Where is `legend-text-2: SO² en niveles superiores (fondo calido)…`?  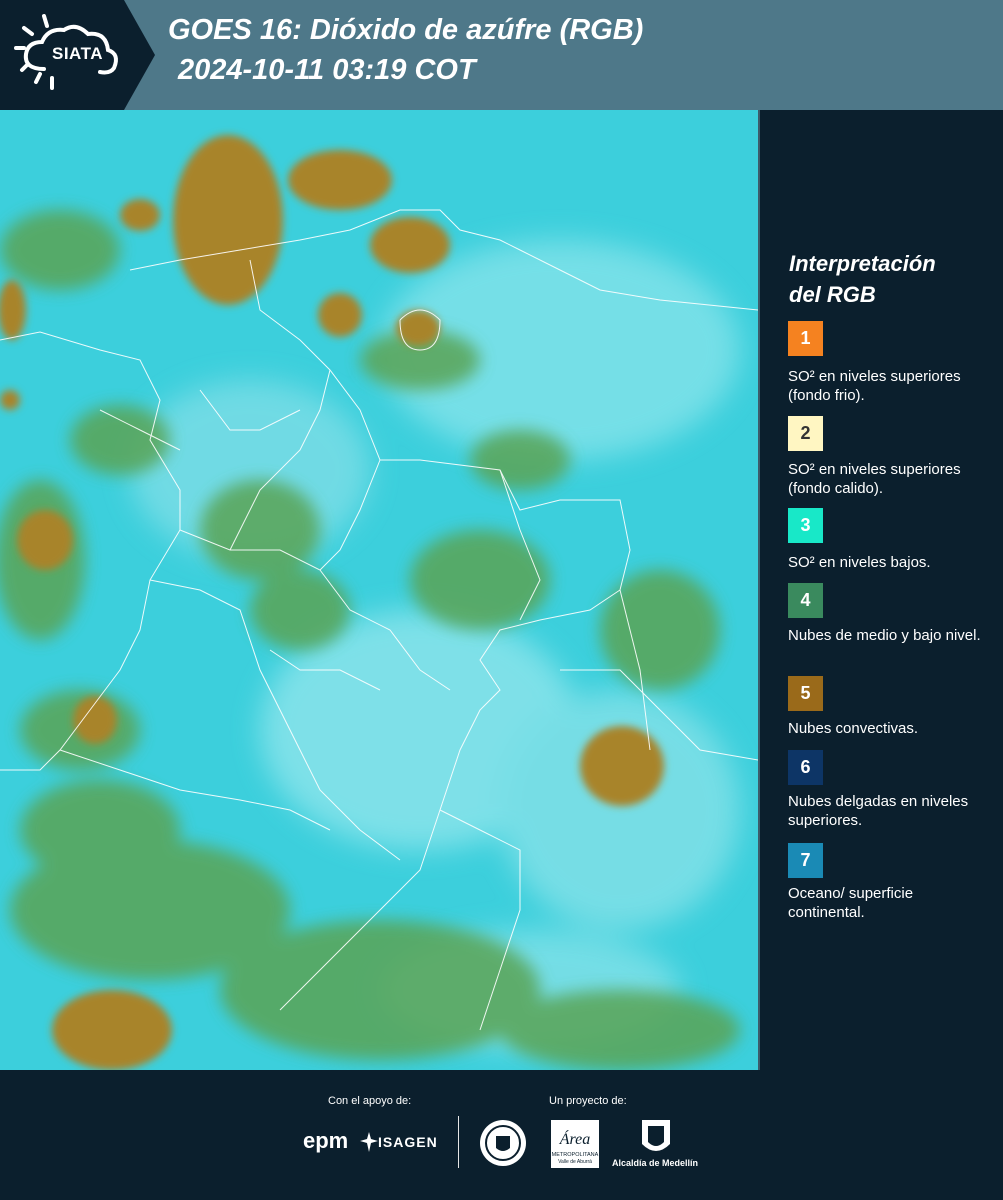 legend-text-2: SO² en niveles superiores (fondo calido)… is located at coordinates (874, 479).